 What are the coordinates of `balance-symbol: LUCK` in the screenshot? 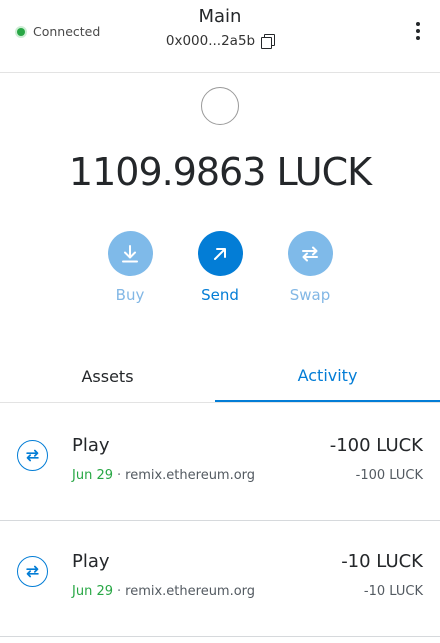 It's located at (324, 172).